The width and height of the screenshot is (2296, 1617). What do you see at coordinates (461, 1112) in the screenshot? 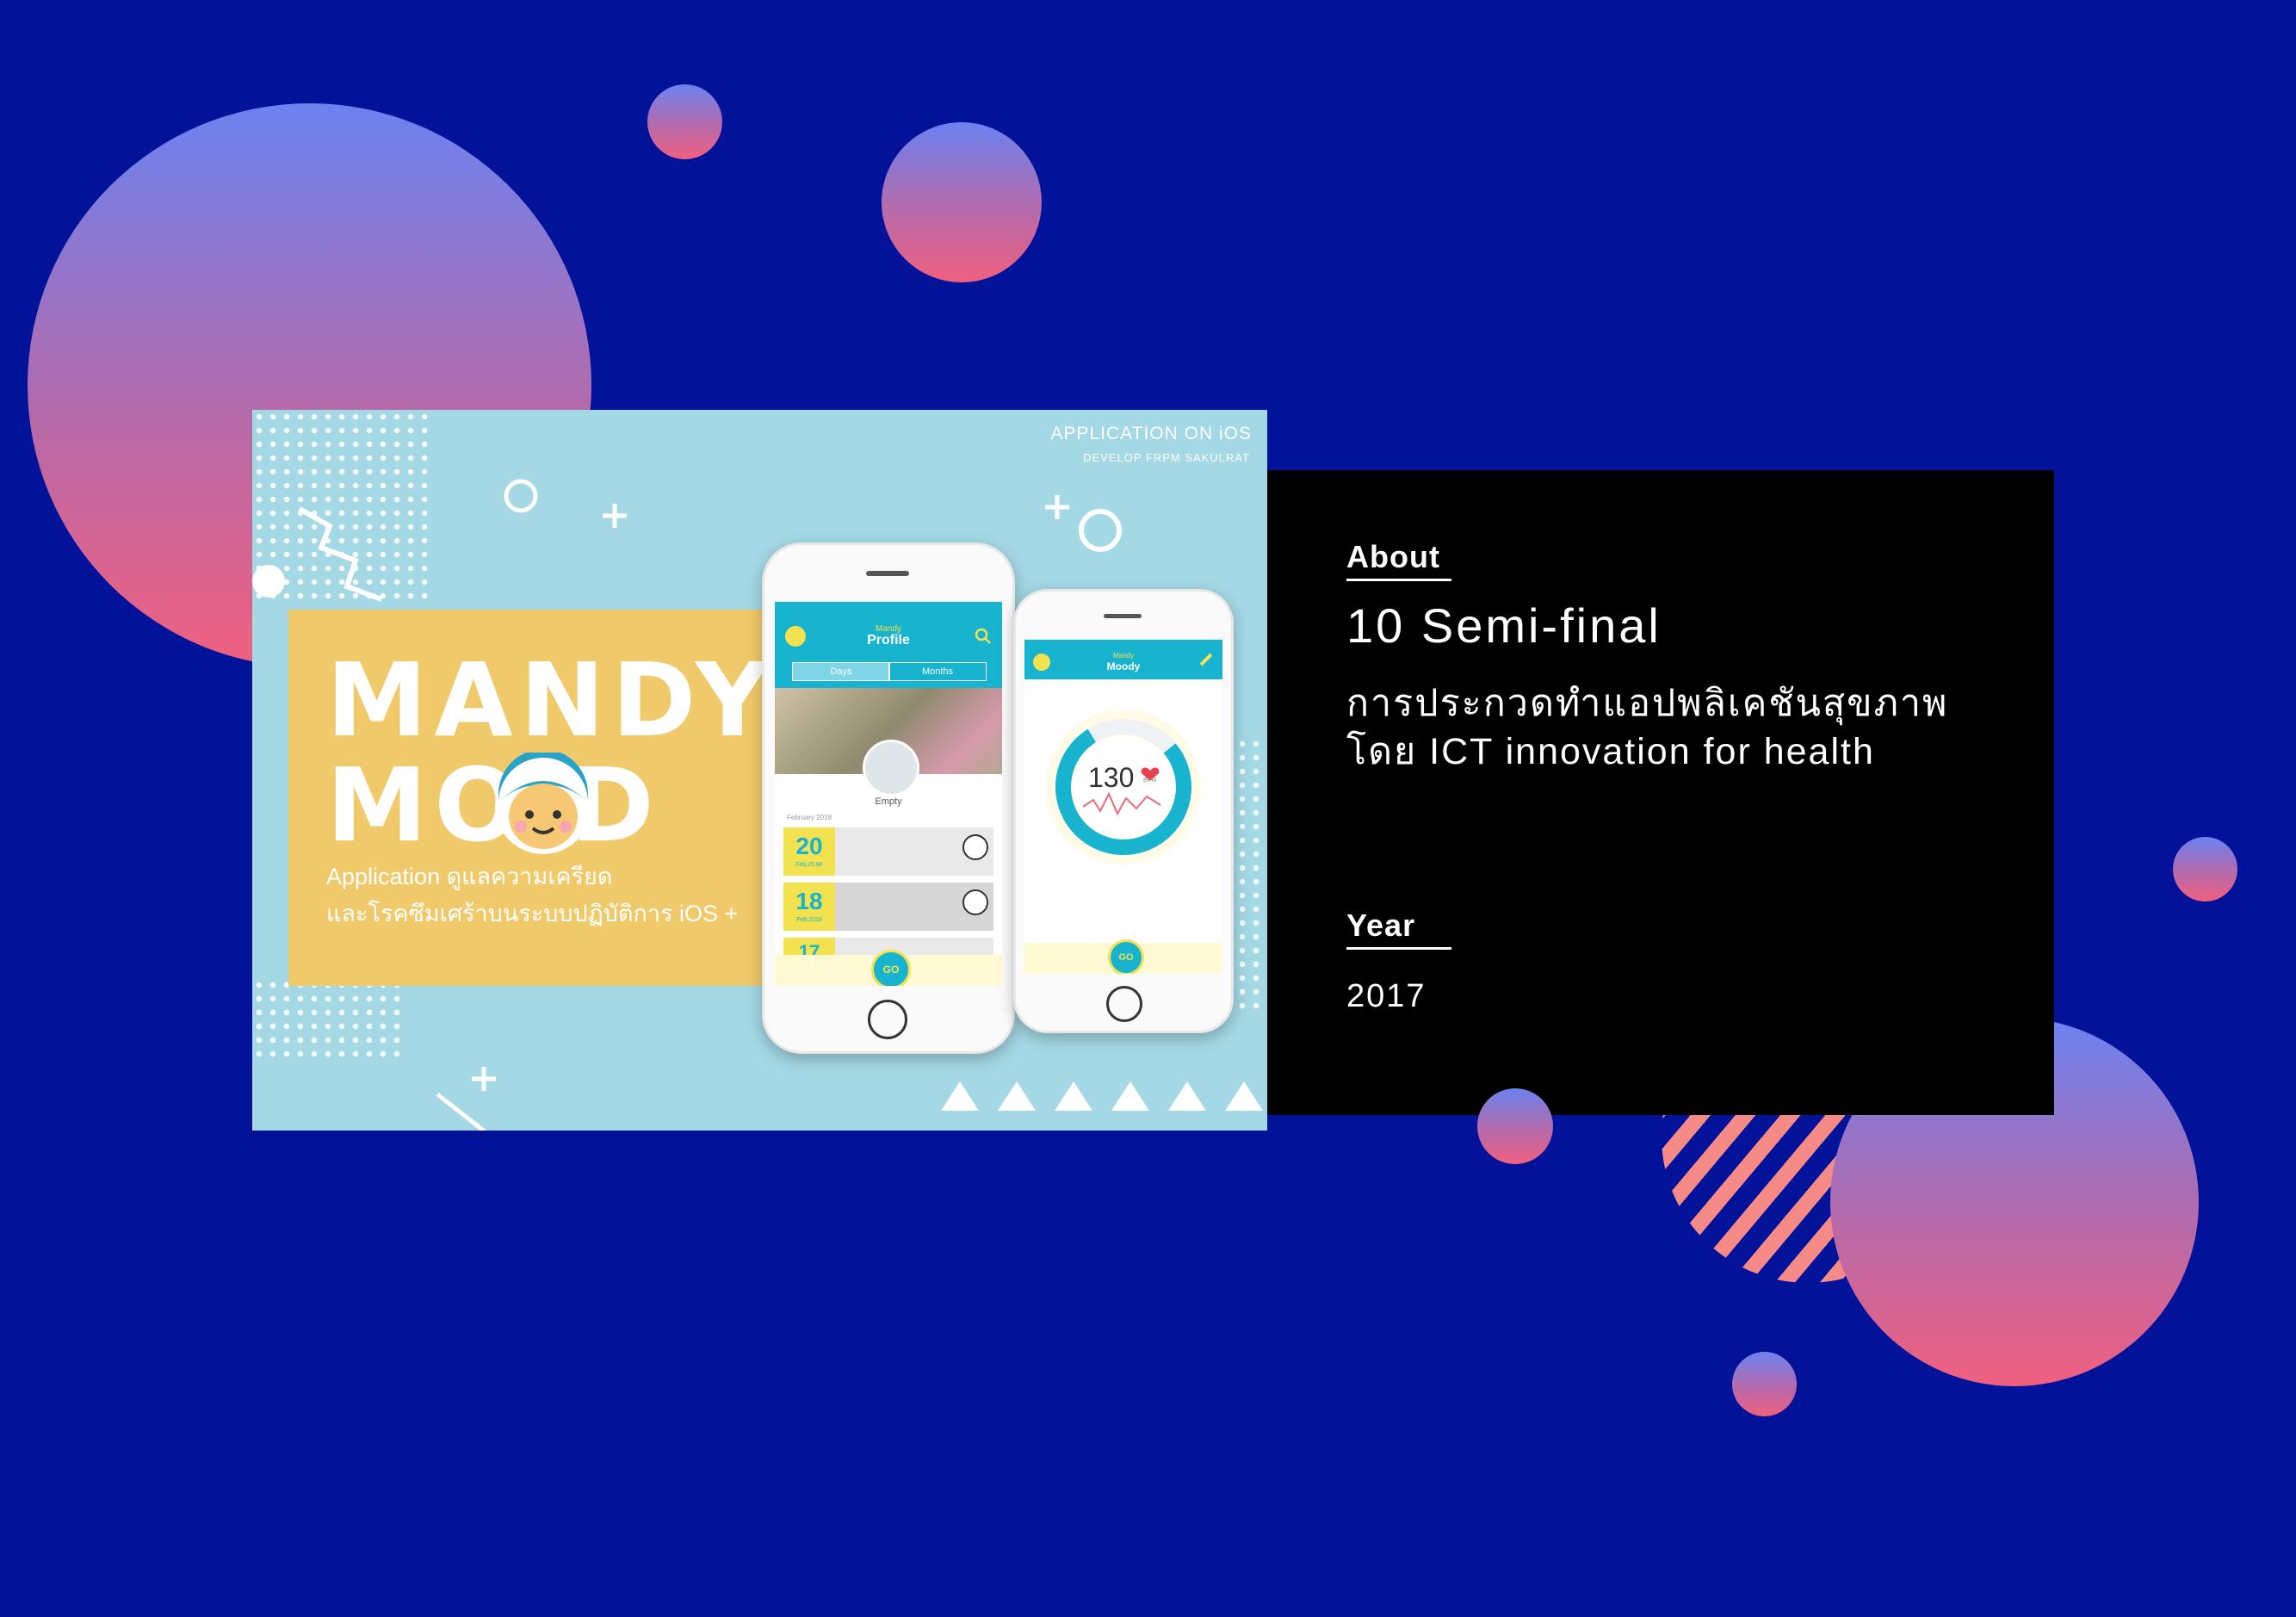
I see `line-decoration` at bounding box center [461, 1112].